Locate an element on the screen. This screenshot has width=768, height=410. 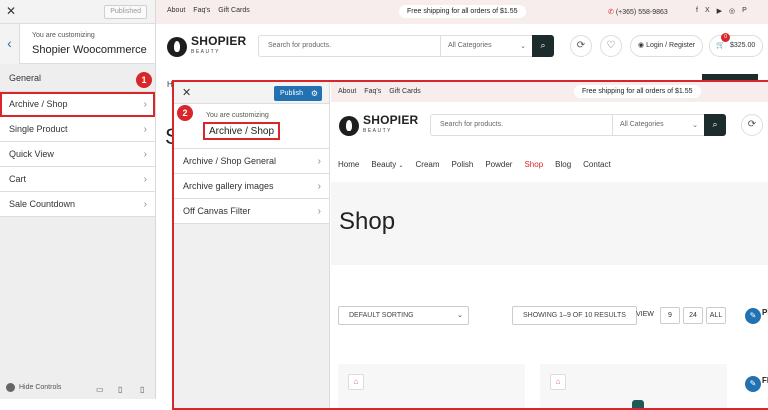
publish-button: Publish ⚙ is located at coordinates (298, 93).